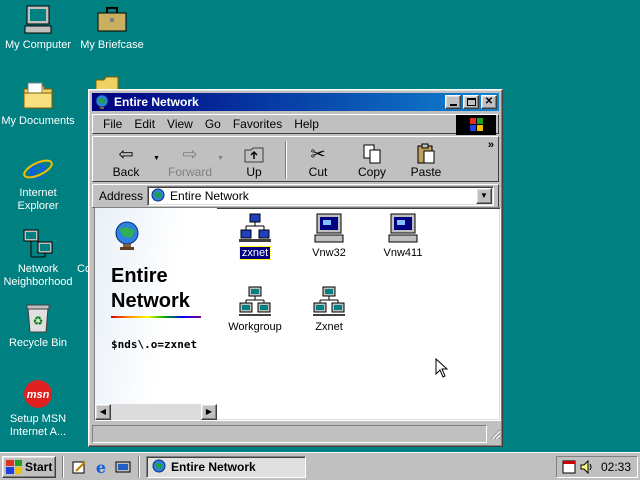 This screenshot has height=480, width=640. I want to click on status-bar, so click(296, 434).